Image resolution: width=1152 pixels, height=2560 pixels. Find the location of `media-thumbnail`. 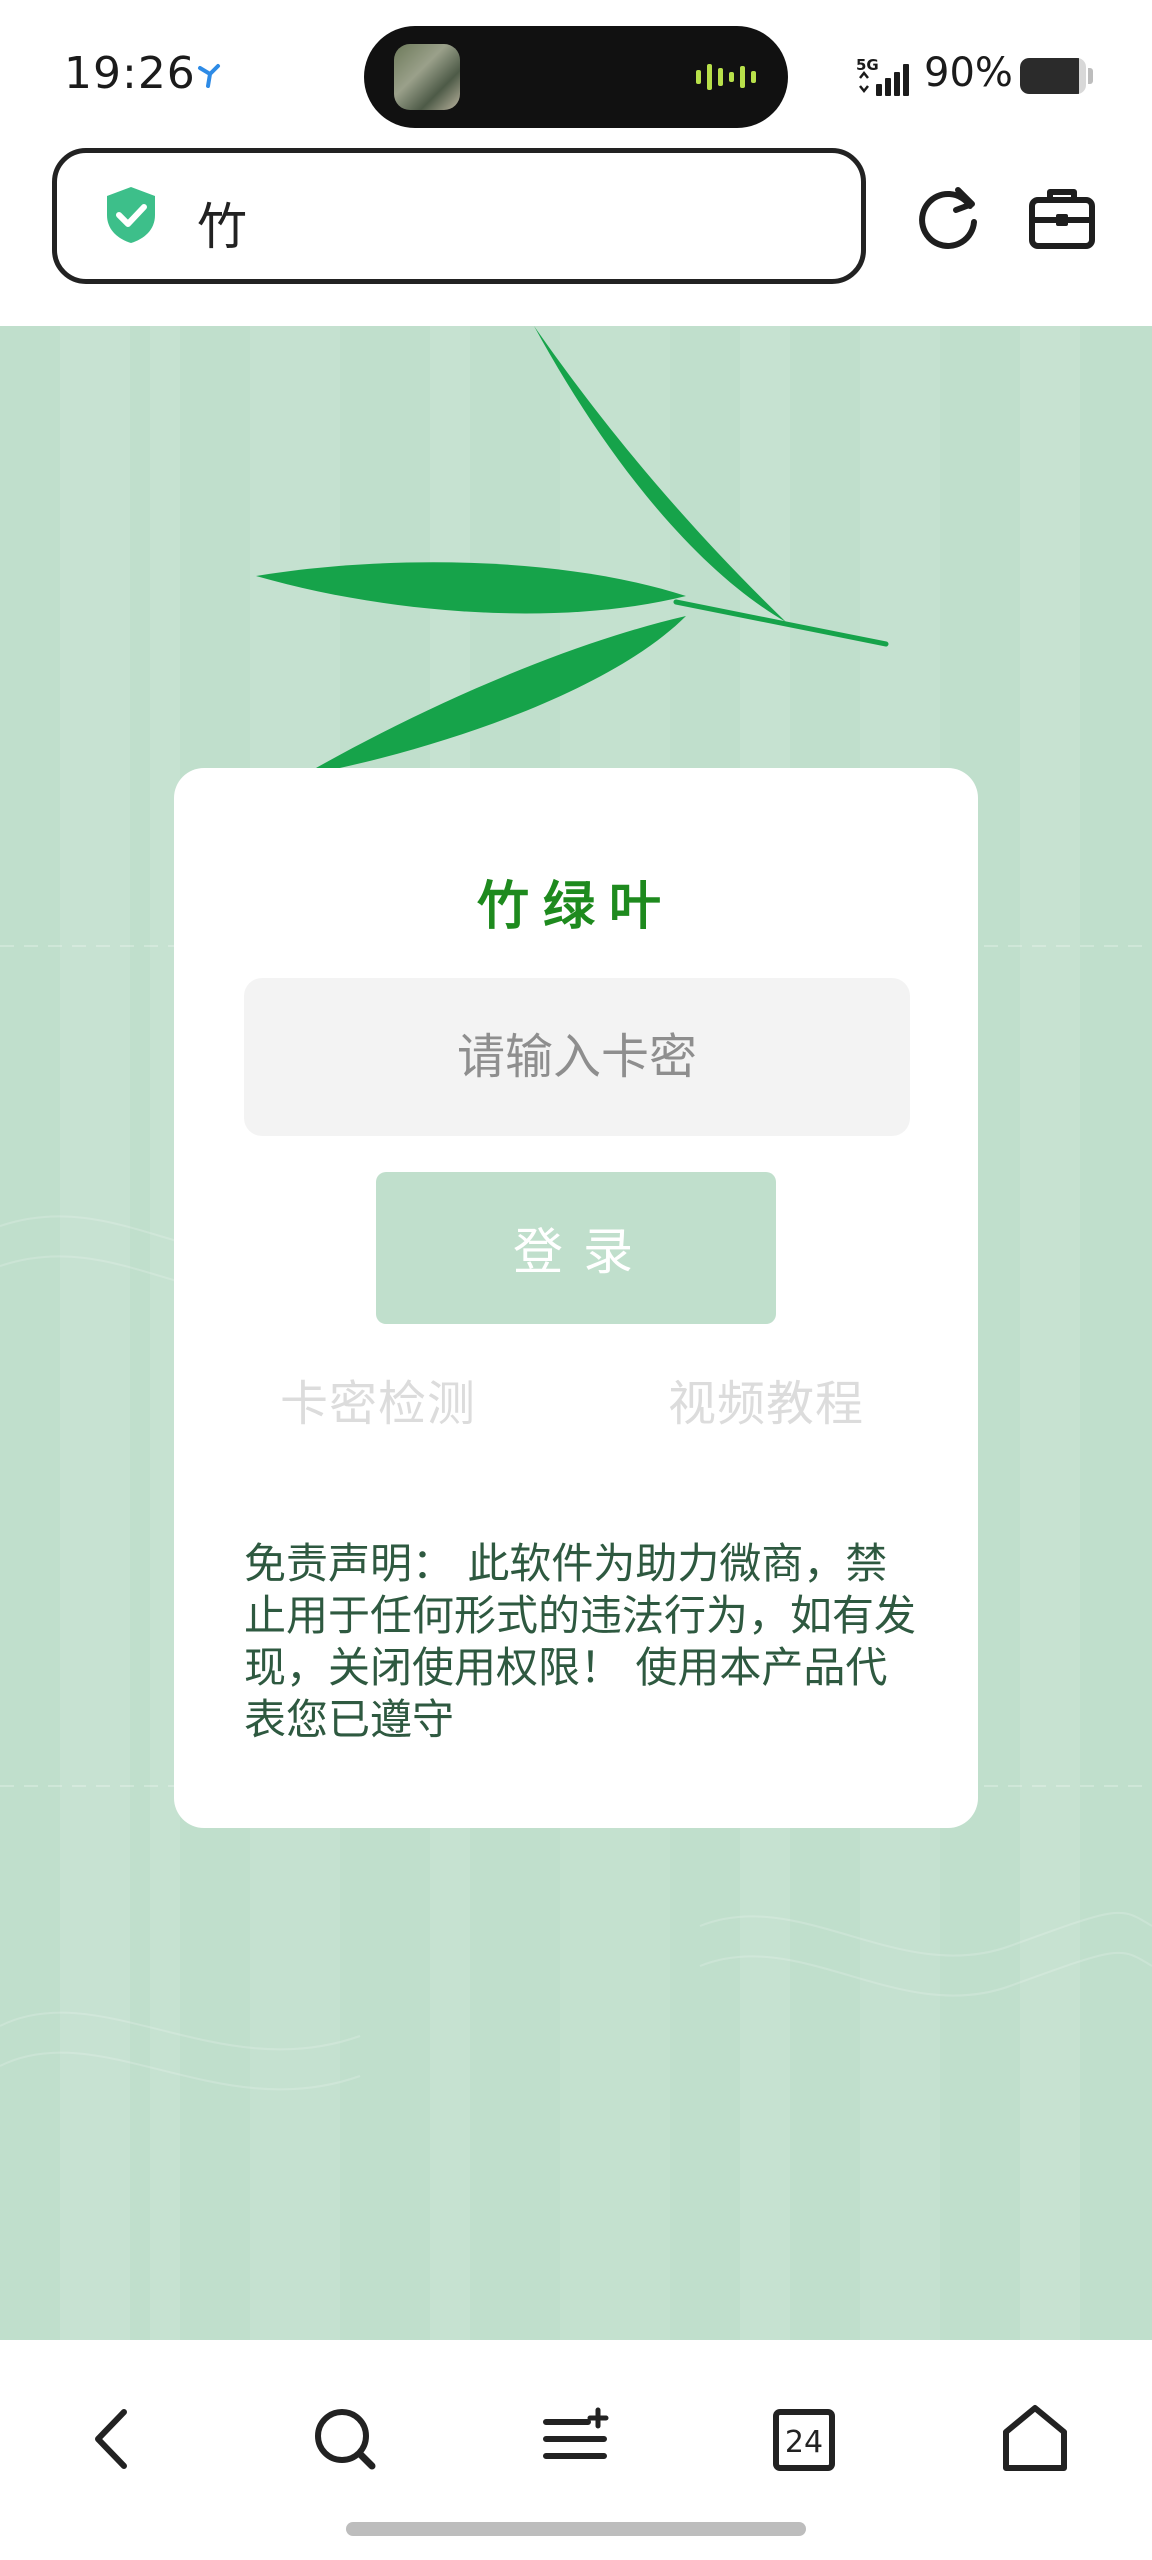

media-thumbnail is located at coordinates (427, 77).